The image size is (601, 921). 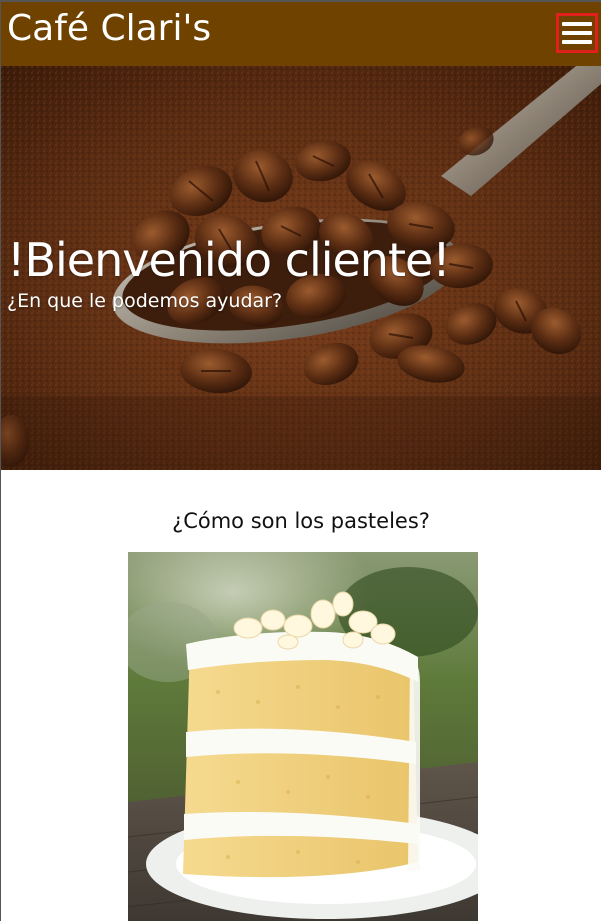 I want to click on section-title: ¿Cómo son los pasteles?, so click(x=301, y=521).